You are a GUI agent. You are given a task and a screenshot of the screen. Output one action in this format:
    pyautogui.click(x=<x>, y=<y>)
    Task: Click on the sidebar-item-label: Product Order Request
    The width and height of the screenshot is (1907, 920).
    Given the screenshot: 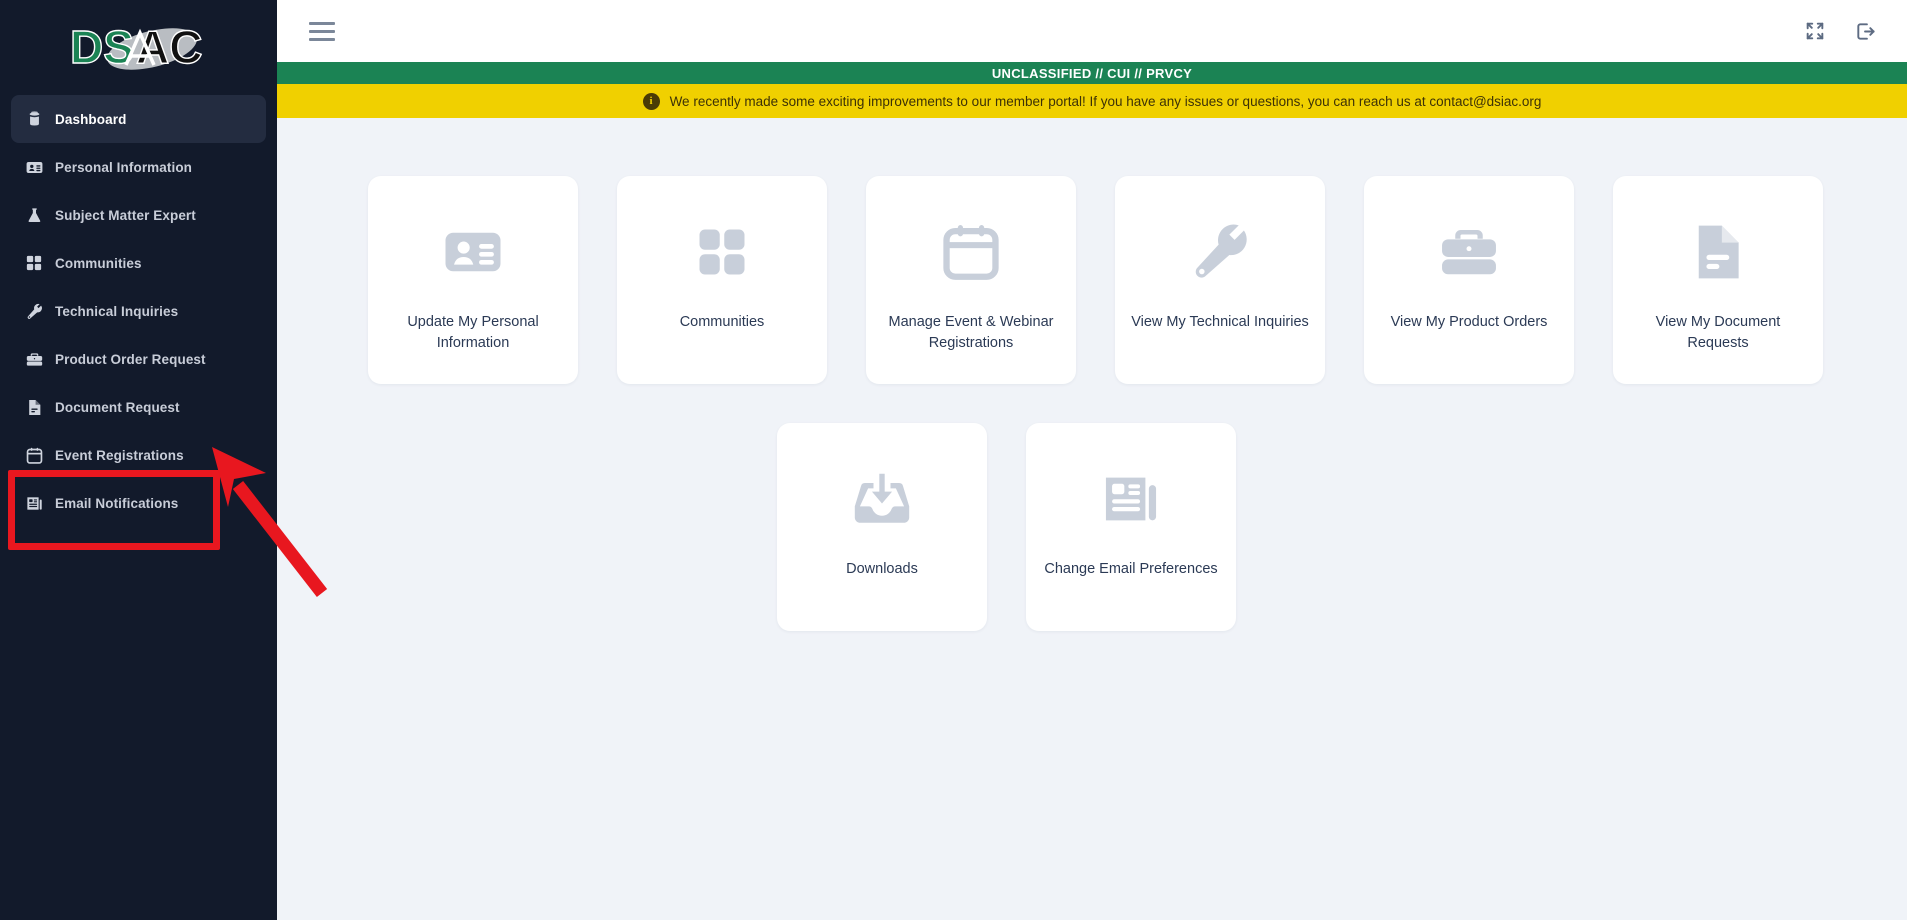 What is the action you would take?
    pyautogui.click(x=130, y=359)
    